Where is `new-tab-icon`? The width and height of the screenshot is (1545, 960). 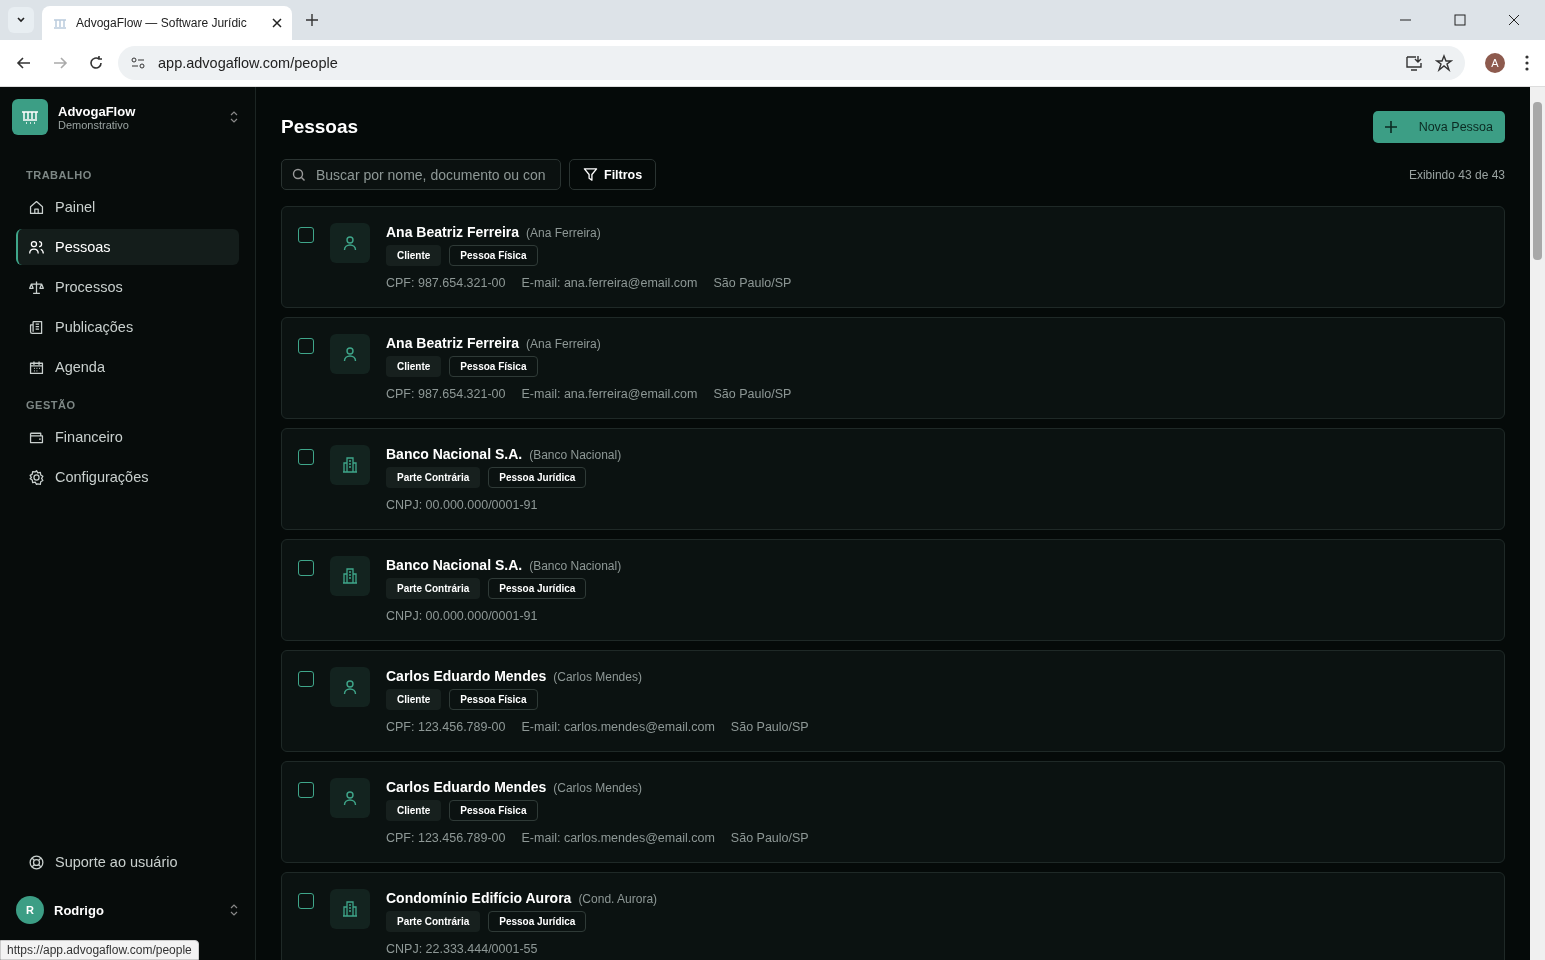 new-tab-icon is located at coordinates (312, 20).